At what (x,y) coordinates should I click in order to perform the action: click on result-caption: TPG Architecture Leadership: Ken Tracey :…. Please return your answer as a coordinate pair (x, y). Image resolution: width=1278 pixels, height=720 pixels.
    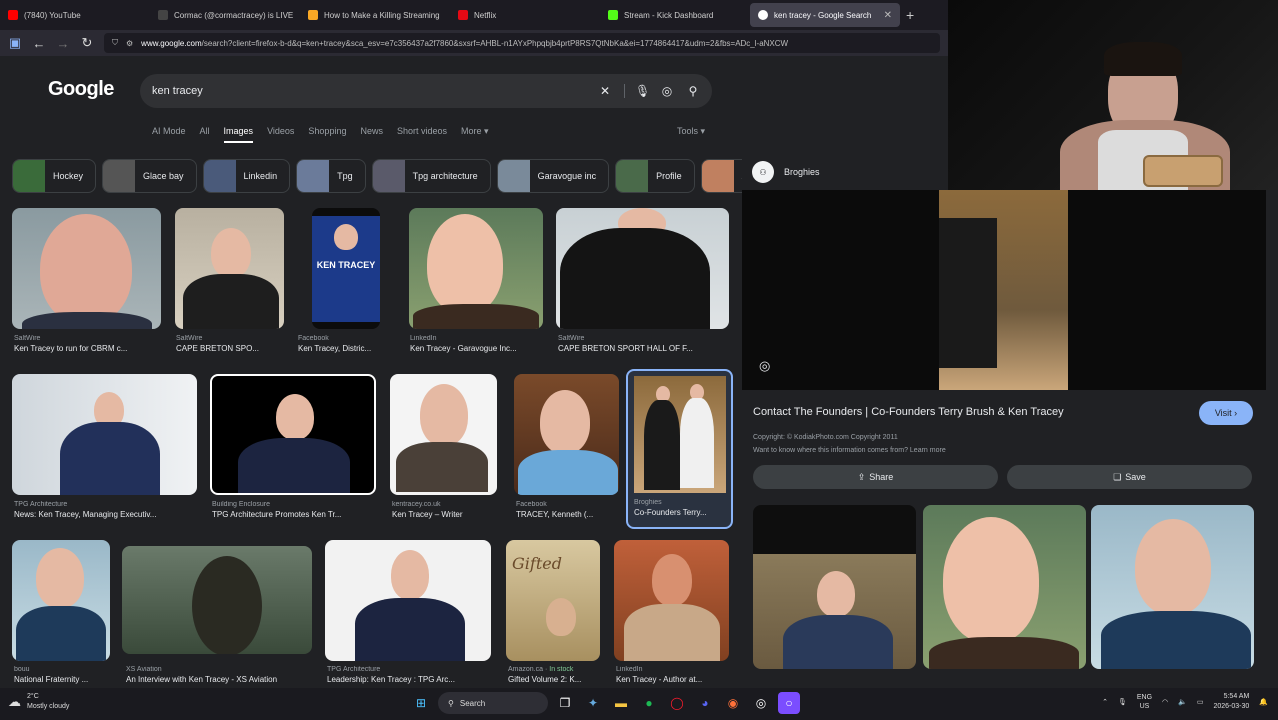
    Looking at the image, I should click on (409, 675).